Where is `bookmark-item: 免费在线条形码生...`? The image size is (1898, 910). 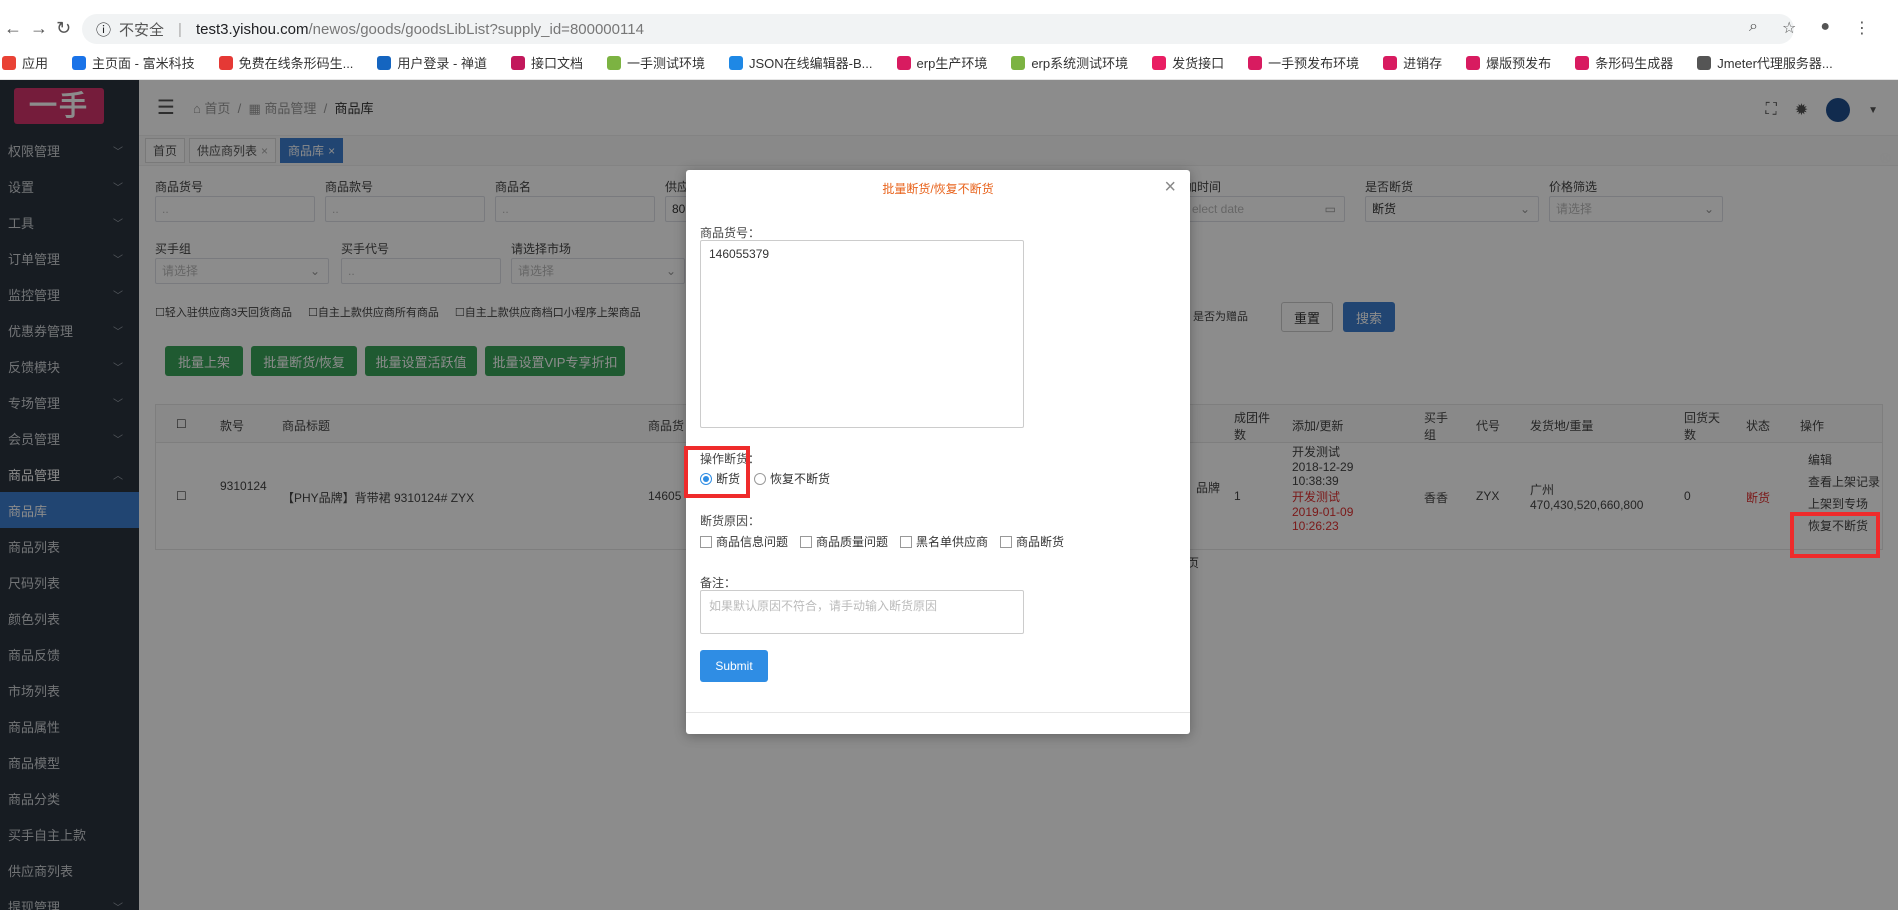 bookmark-item: 免费在线条形码生... is located at coordinates (285, 62).